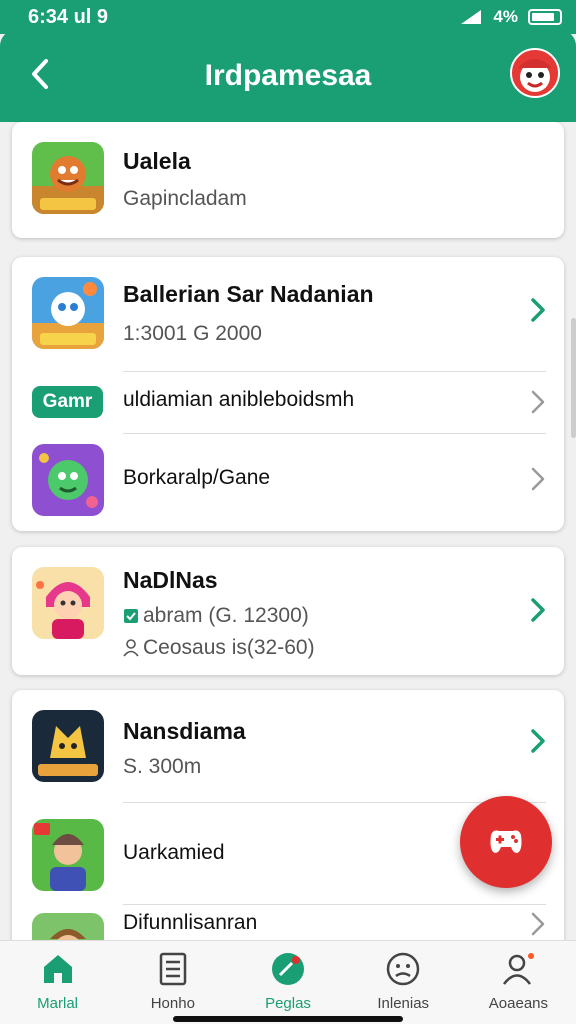  I want to click on game-card: Ualela Gapincladam, so click(288, 180).